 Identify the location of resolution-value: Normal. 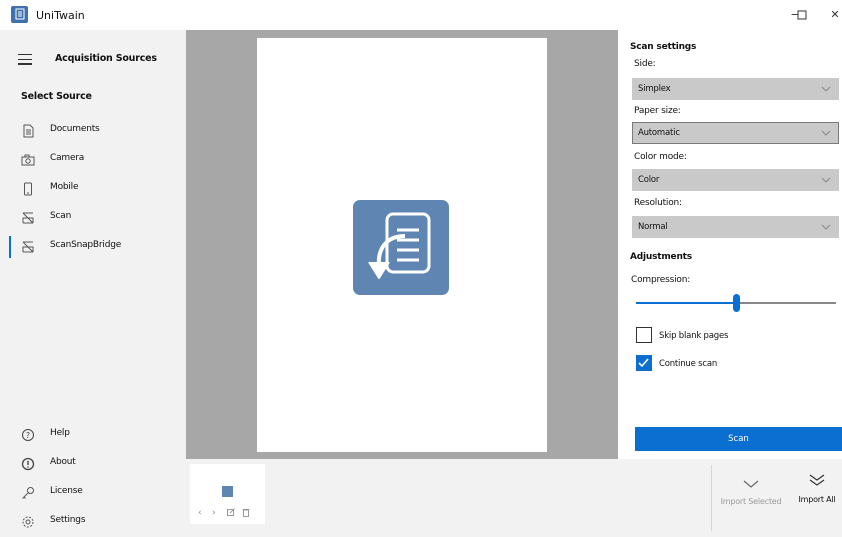
(653, 227).